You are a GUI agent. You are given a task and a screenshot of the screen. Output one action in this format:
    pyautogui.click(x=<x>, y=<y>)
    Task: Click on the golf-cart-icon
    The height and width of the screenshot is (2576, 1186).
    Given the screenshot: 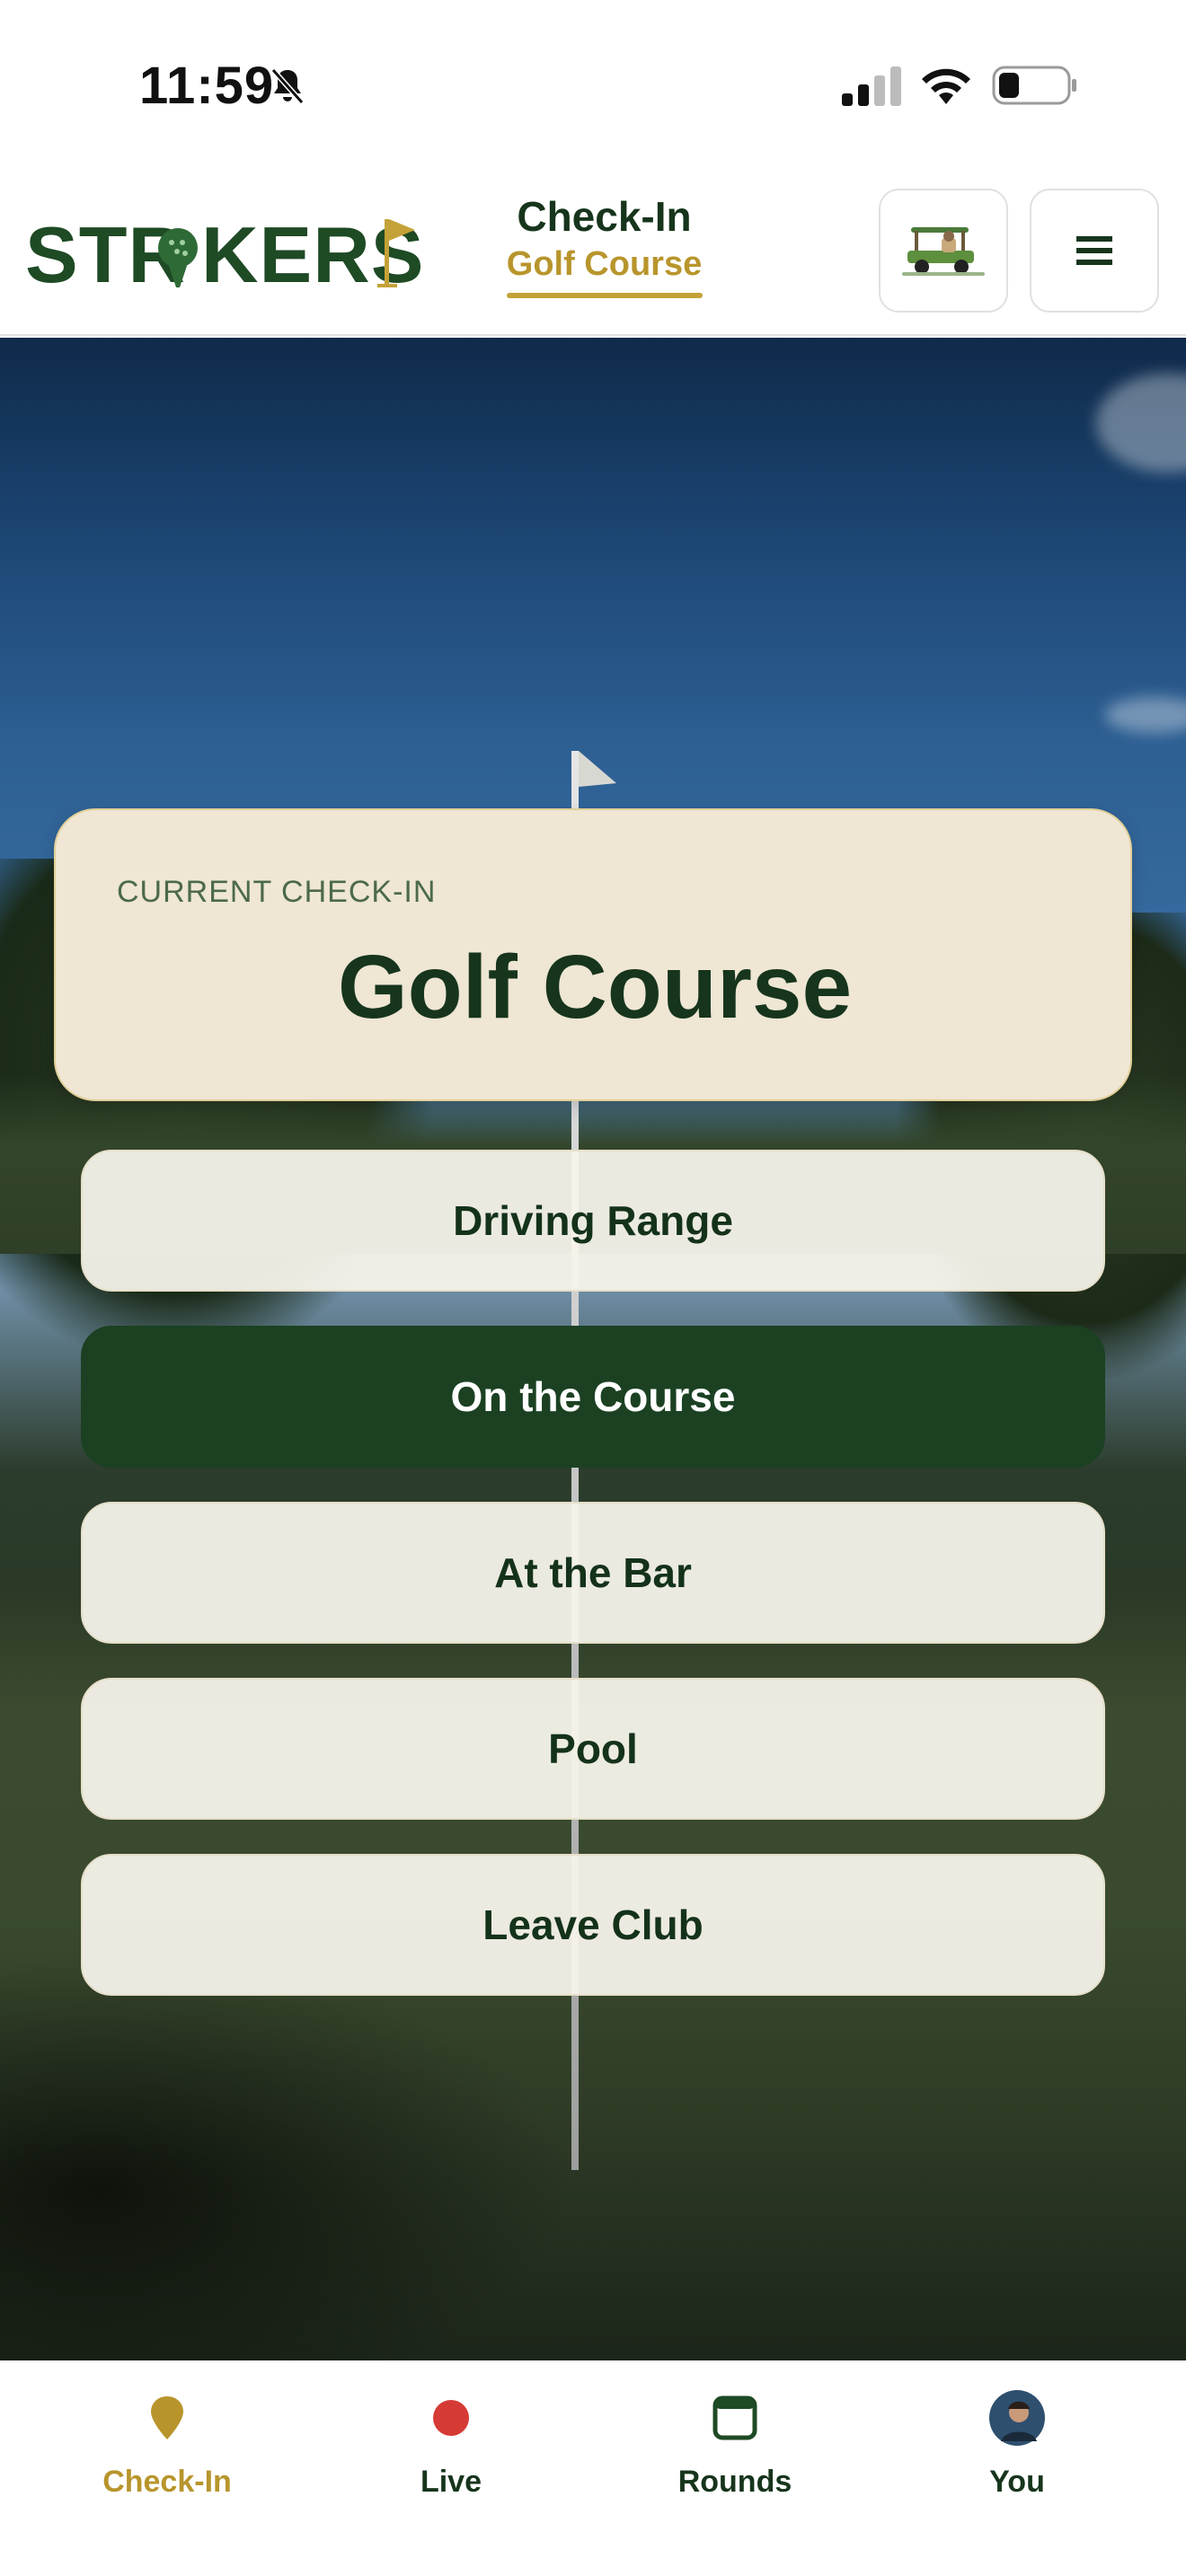 What is the action you would take?
    pyautogui.click(x=943, y=251)
    